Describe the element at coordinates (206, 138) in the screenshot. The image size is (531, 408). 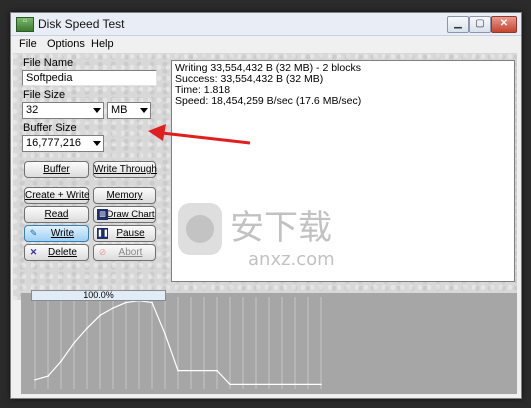
I see `annotation-arrow-line` at that location.